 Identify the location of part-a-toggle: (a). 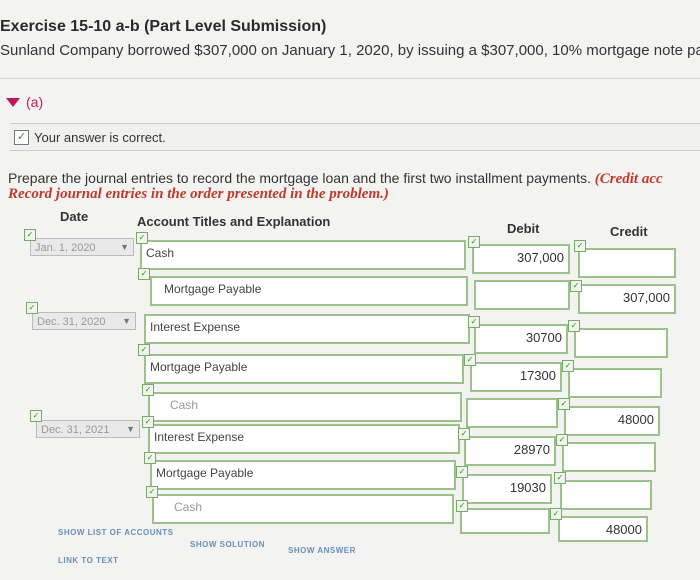
(24, 102).